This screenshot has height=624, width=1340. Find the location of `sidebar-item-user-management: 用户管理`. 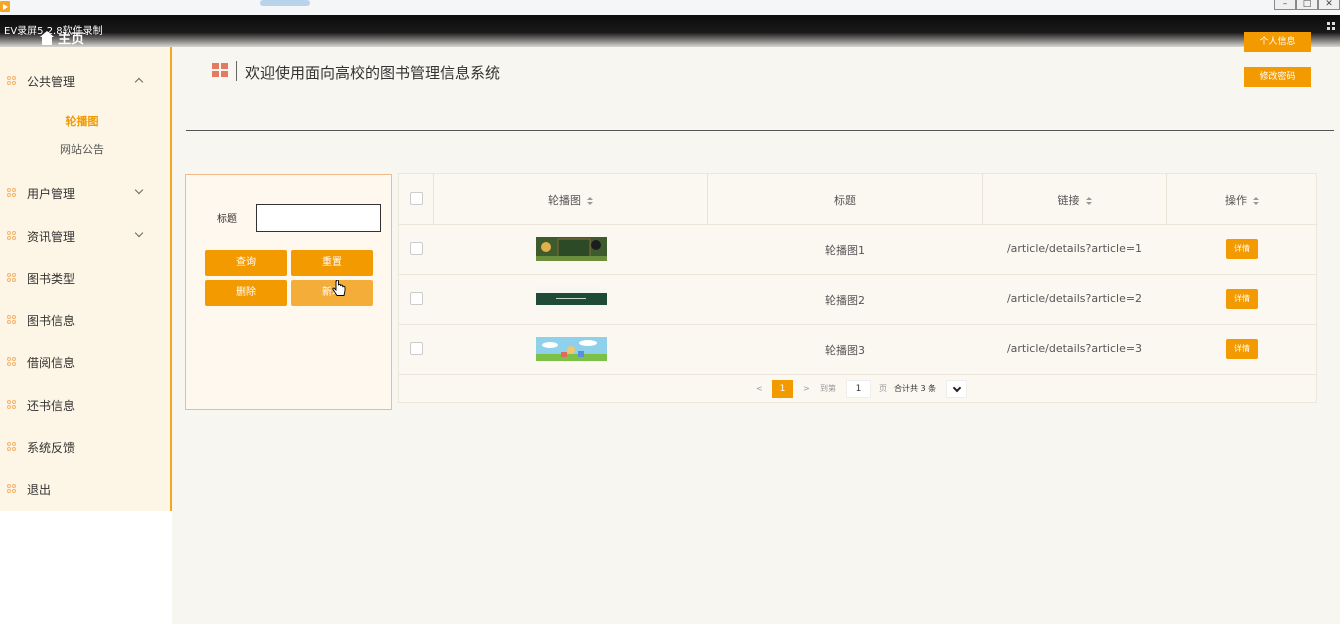

sidebar-item-user-management: 用户管理 is located at coordinates (85, 193).